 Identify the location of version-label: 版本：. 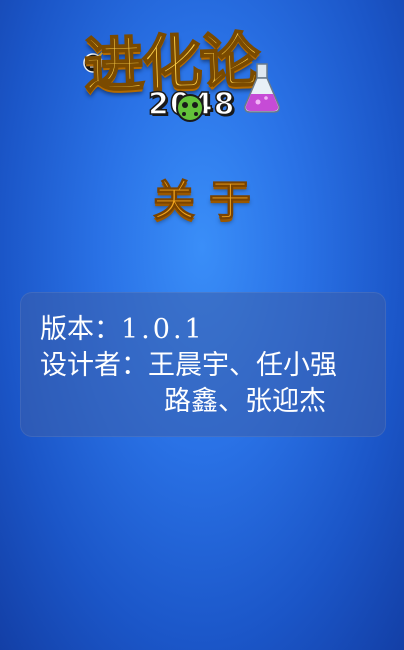
(80, 329).